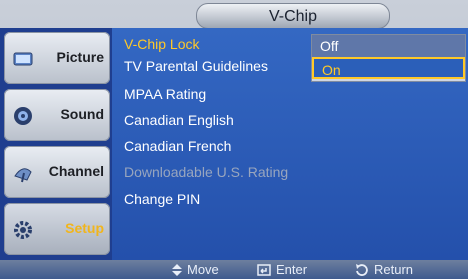  Describe the element at coordinates (23, 175) in the screenshot. I see `channel-icon` at that location.